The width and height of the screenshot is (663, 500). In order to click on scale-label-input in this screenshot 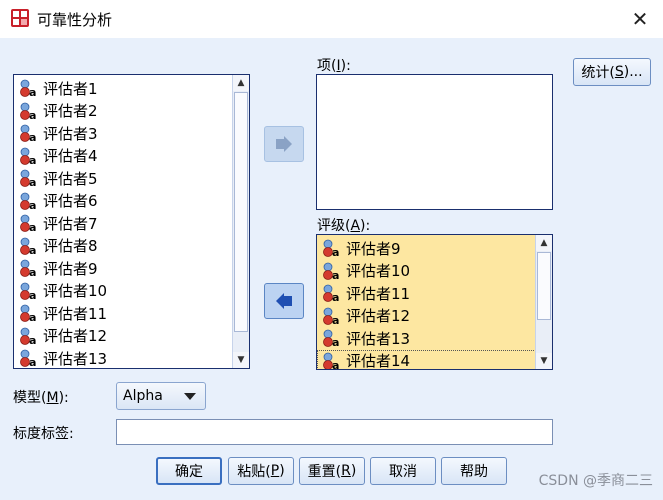, I will do `click(334, 432)`.